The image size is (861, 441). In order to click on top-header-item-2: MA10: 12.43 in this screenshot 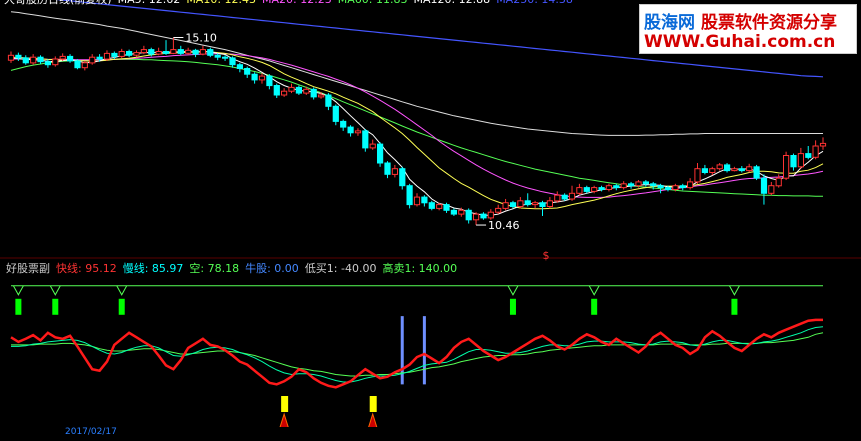, I will do `click(221, 3)`.